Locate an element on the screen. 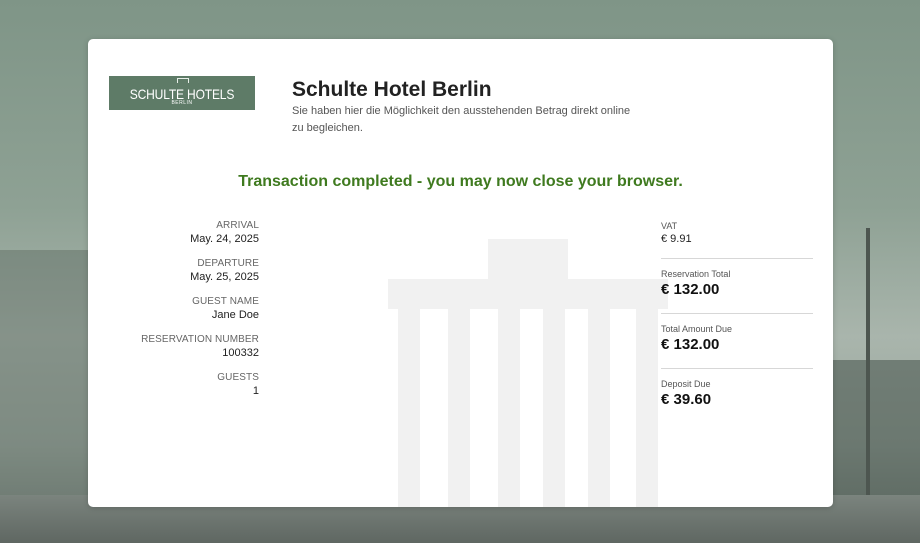 The height and width of the screenshot is (543, 920). deposit-summary: Deposit Due € 39.60 is located at coordinates (737, 389).